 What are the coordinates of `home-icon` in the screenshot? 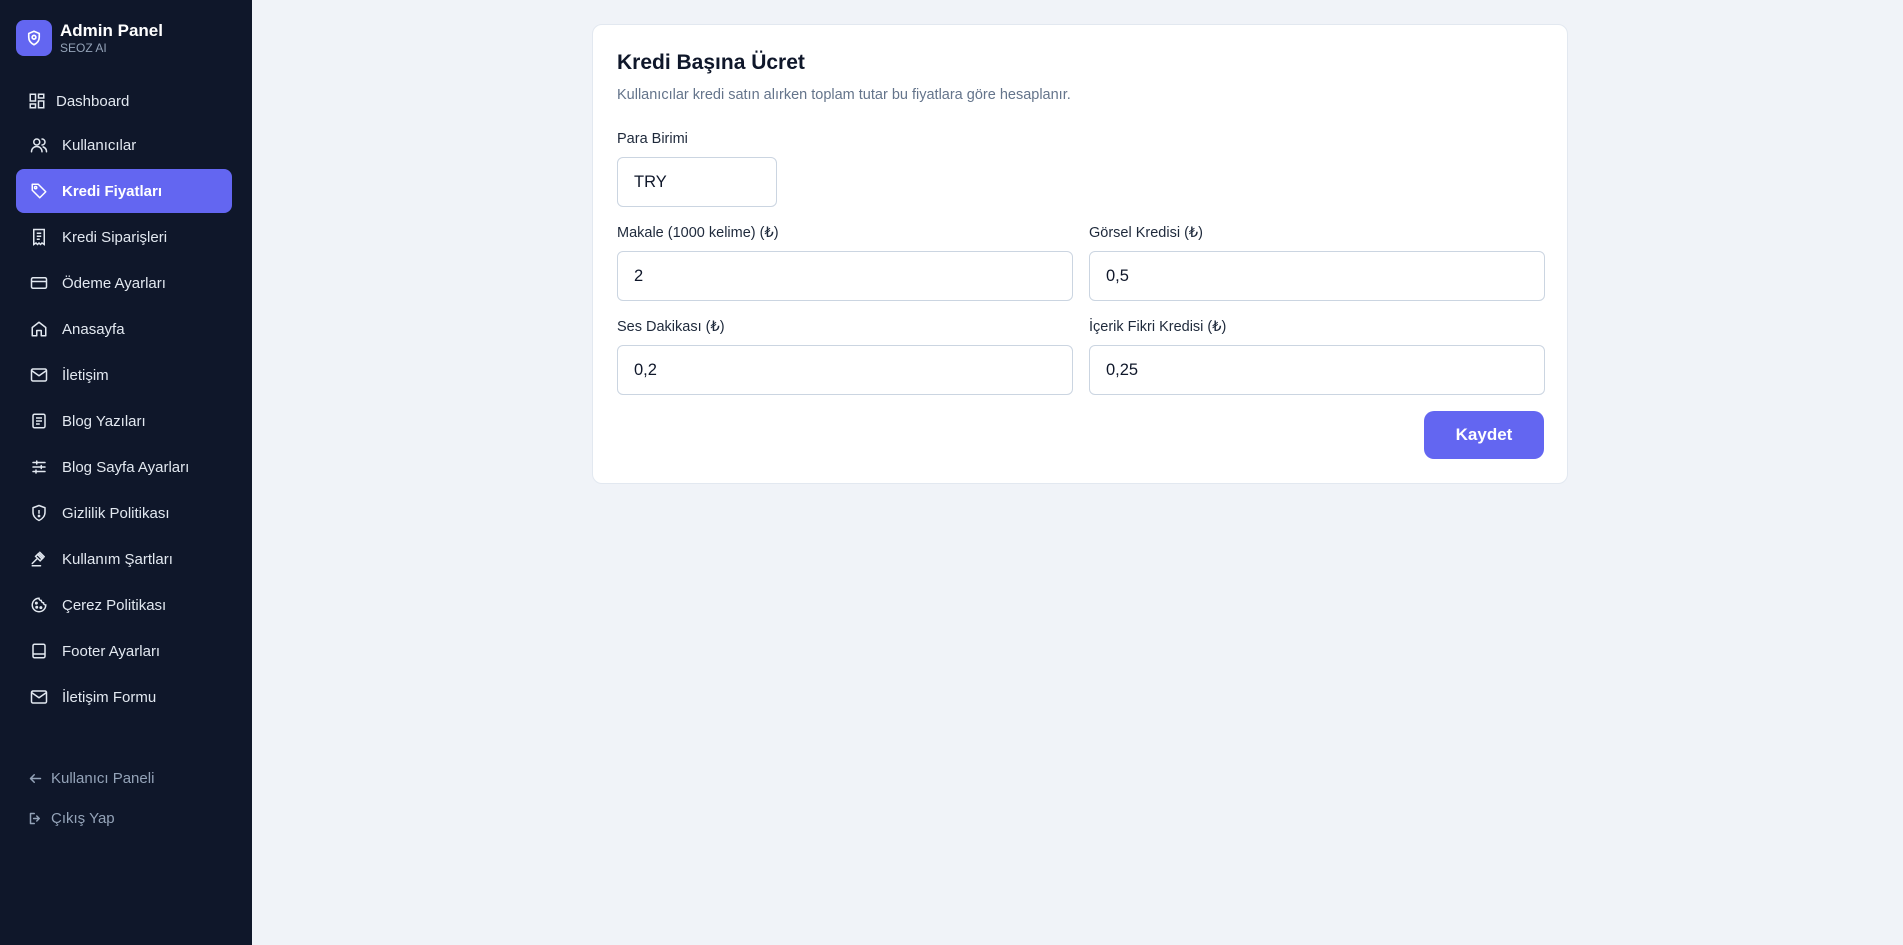 It's located at (39, 329).